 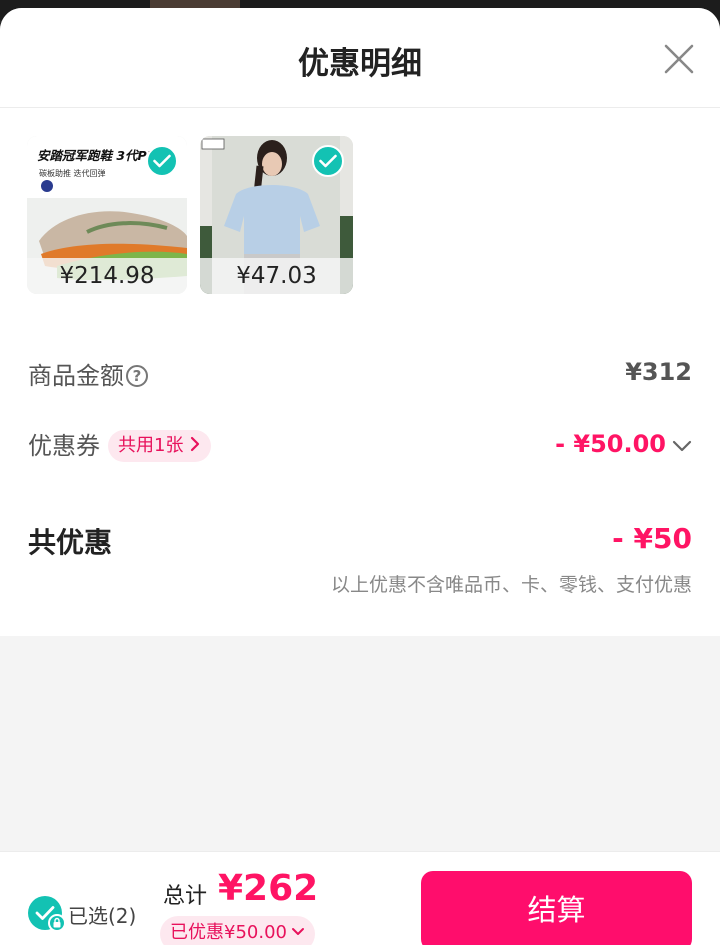 I want to click on goods-amount-value: ¥312, so click(x=658, y=372).